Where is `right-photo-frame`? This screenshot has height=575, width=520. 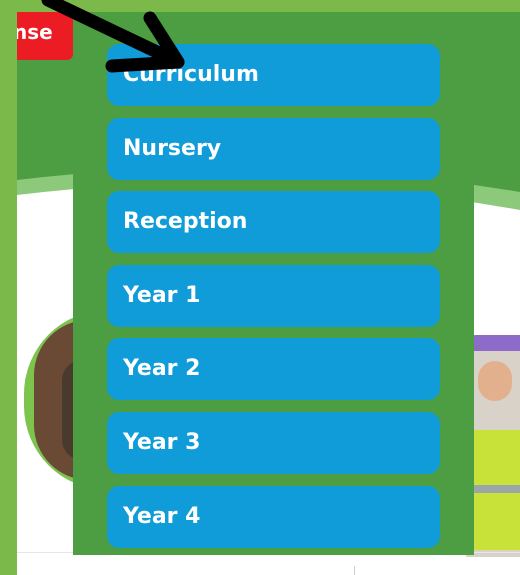 right-photo-frame is located at coordinates (493, 343).